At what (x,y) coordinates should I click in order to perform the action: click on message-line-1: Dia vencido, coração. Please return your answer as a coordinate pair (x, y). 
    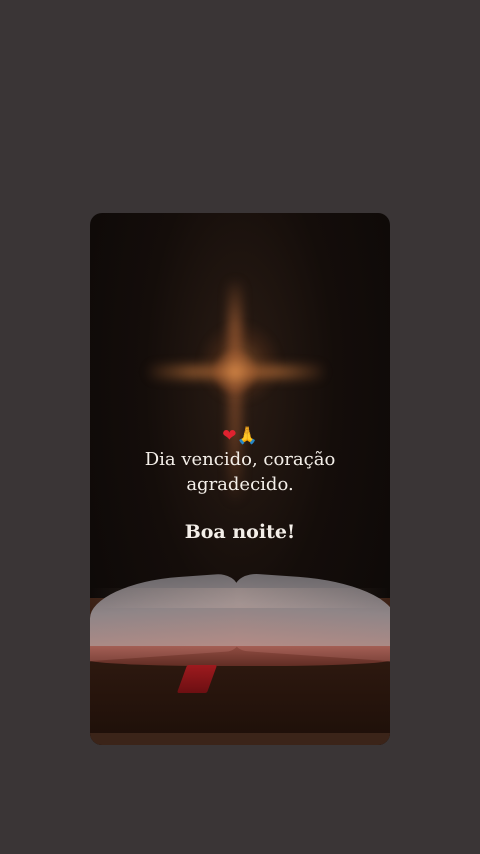
    Looking at the image, I should click on (240, 459).